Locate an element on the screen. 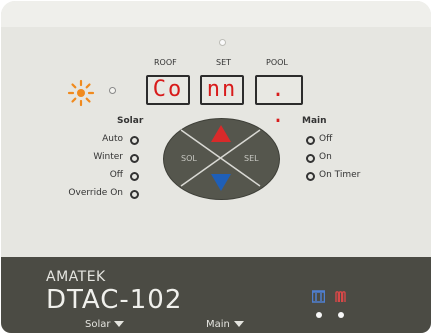 This screenshot has width=433, height=334. main-on-timer-led is located at coordinates (310, 176).